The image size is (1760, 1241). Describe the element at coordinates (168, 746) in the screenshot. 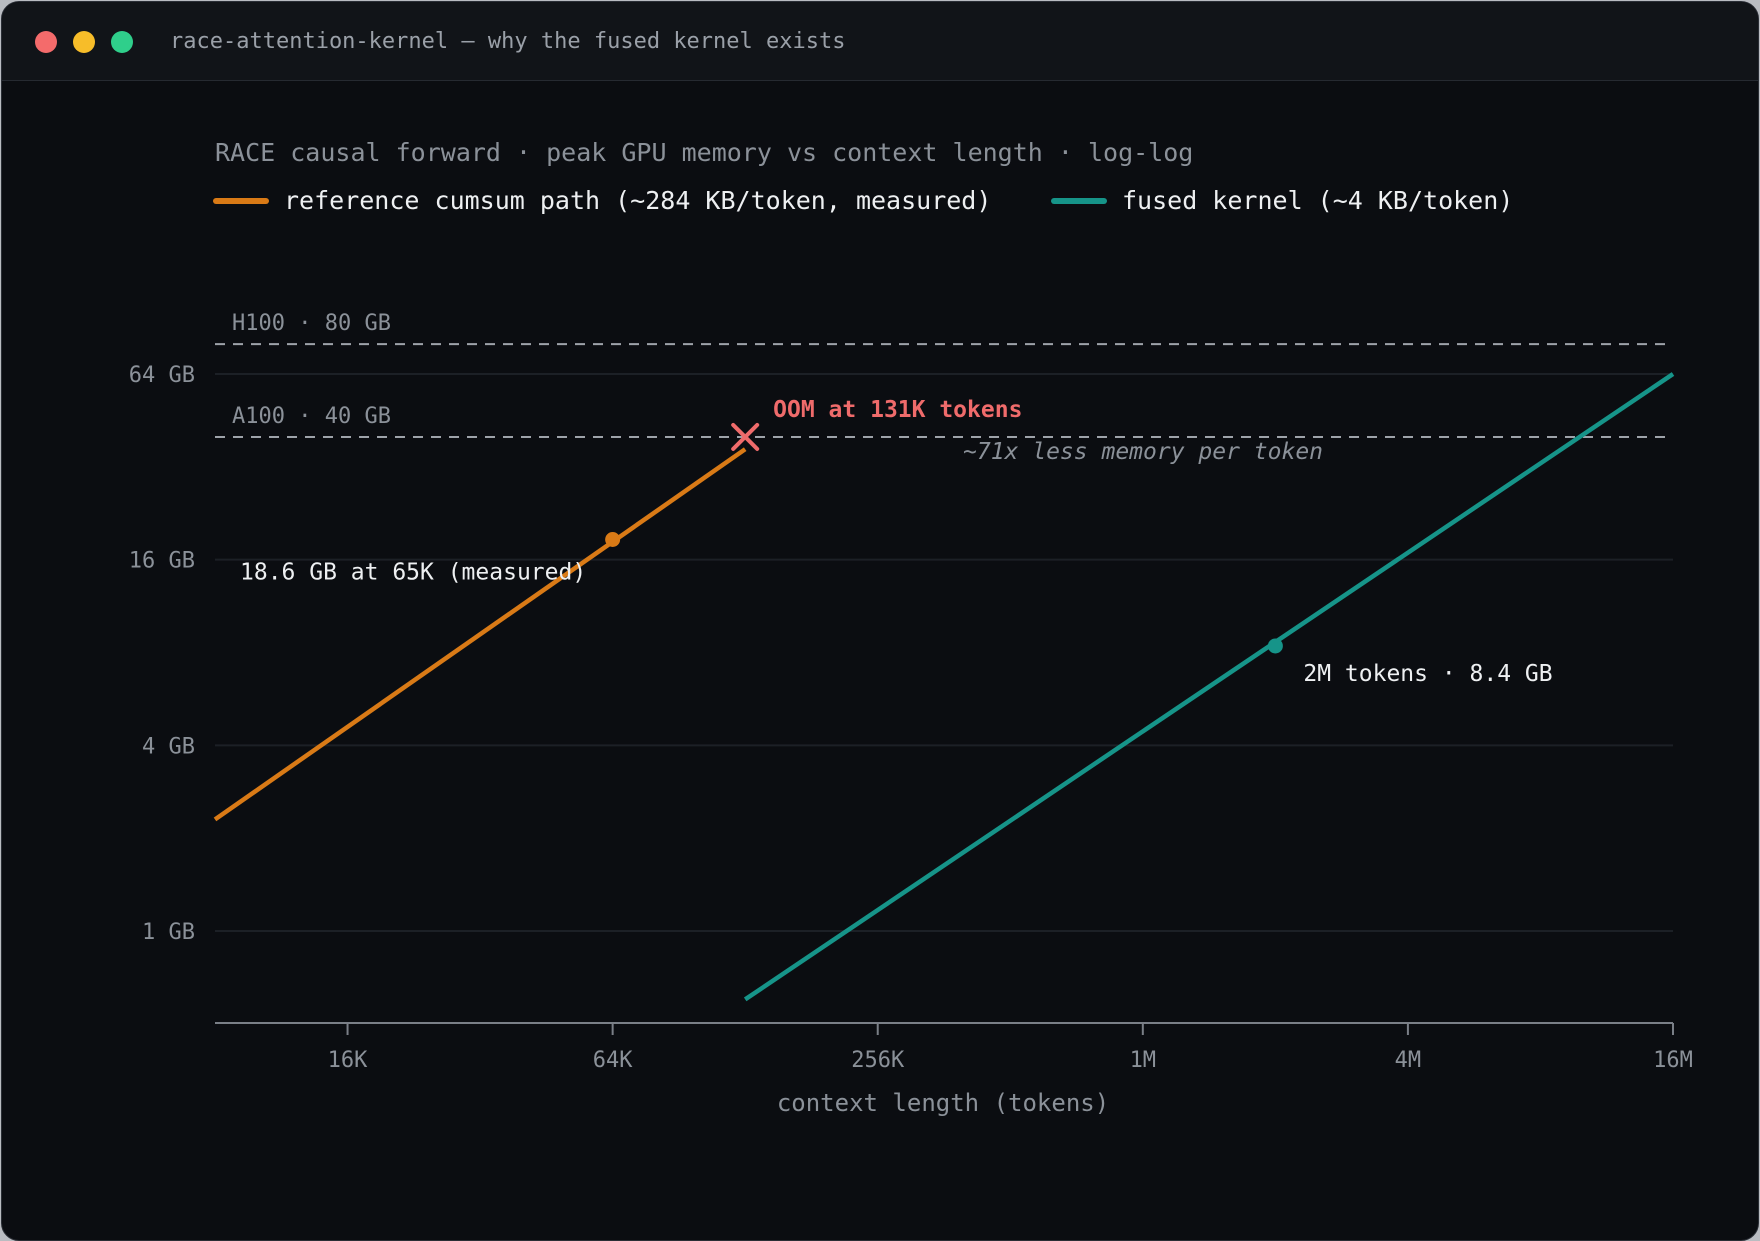

I see `y-tick-label: 4 GB` at that location.